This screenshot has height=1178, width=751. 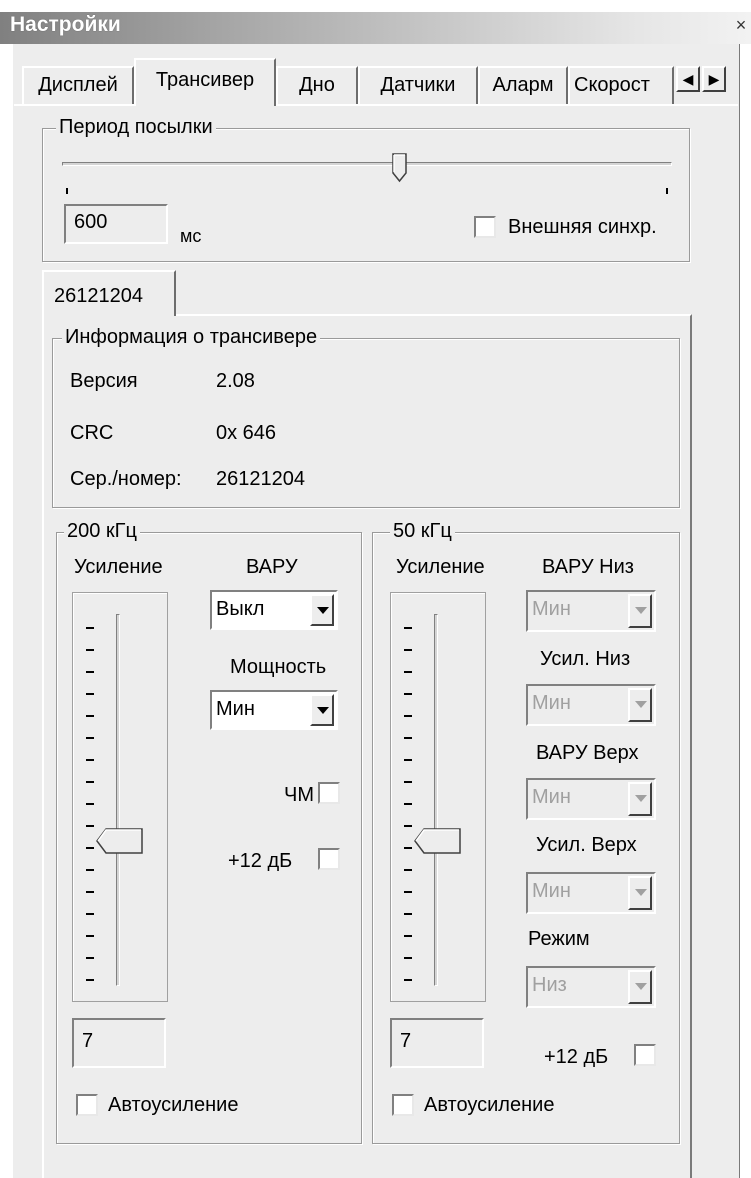 I want to click on right-arrow-glyph: ▶, so click(x=714, y=79).